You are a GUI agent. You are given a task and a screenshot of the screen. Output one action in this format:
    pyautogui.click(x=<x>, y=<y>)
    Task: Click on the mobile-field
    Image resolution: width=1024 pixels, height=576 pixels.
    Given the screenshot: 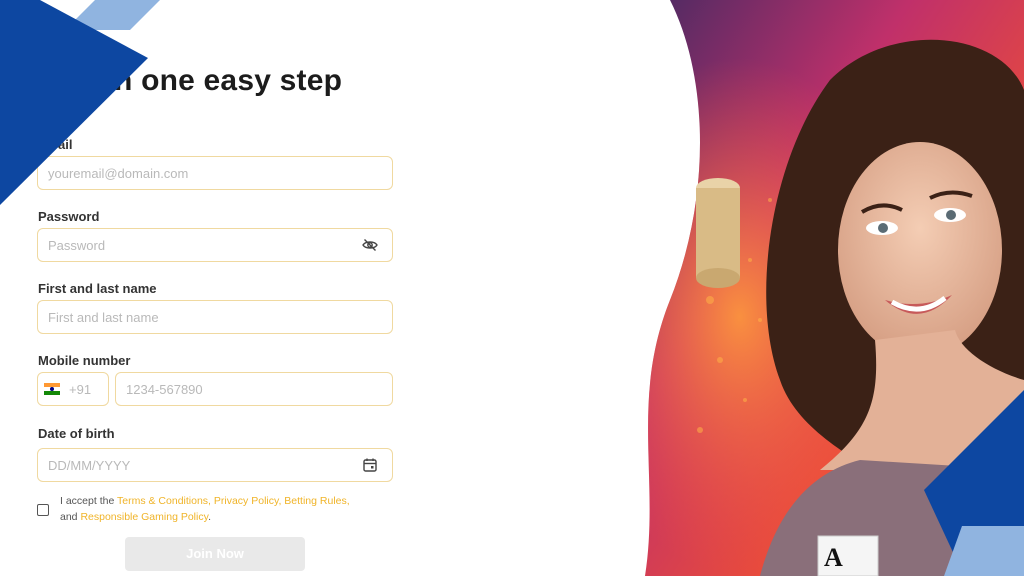 What is the action you would take?
    pyautogui.click(x=254, y=389)
    